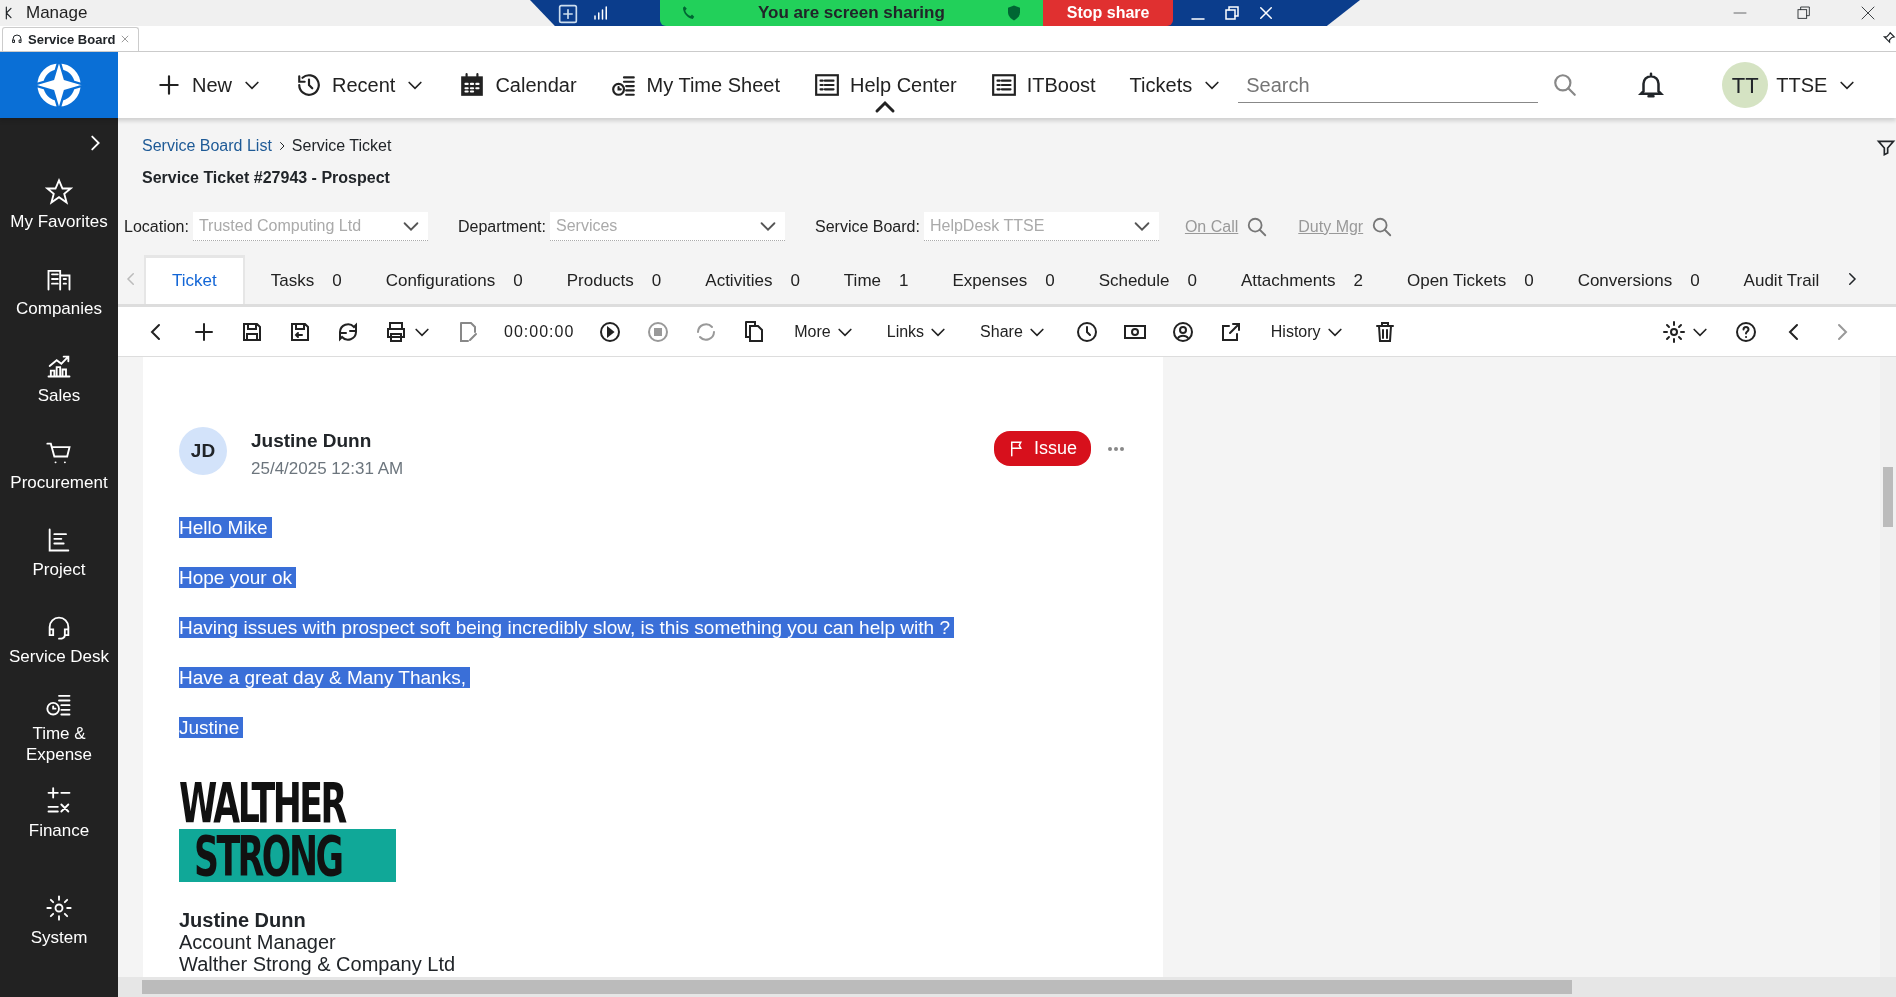 The width and height of the screenshot is (1896, 997). I want to click on nav-menu-item: Recent, so click(361, 85).